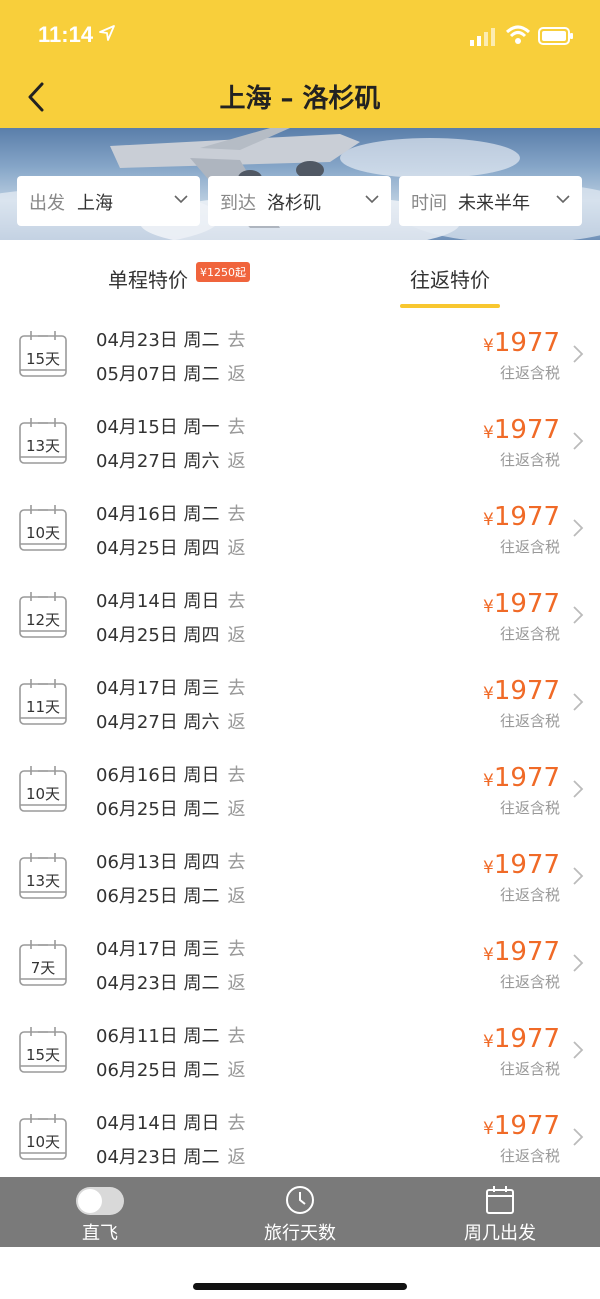  Describe the element at coordinates (300, 1050) in the screenshot. I see `list-item: 15天 06月11日 周二去 06月25日 周二返 ¥1977 往返含税` at that location.